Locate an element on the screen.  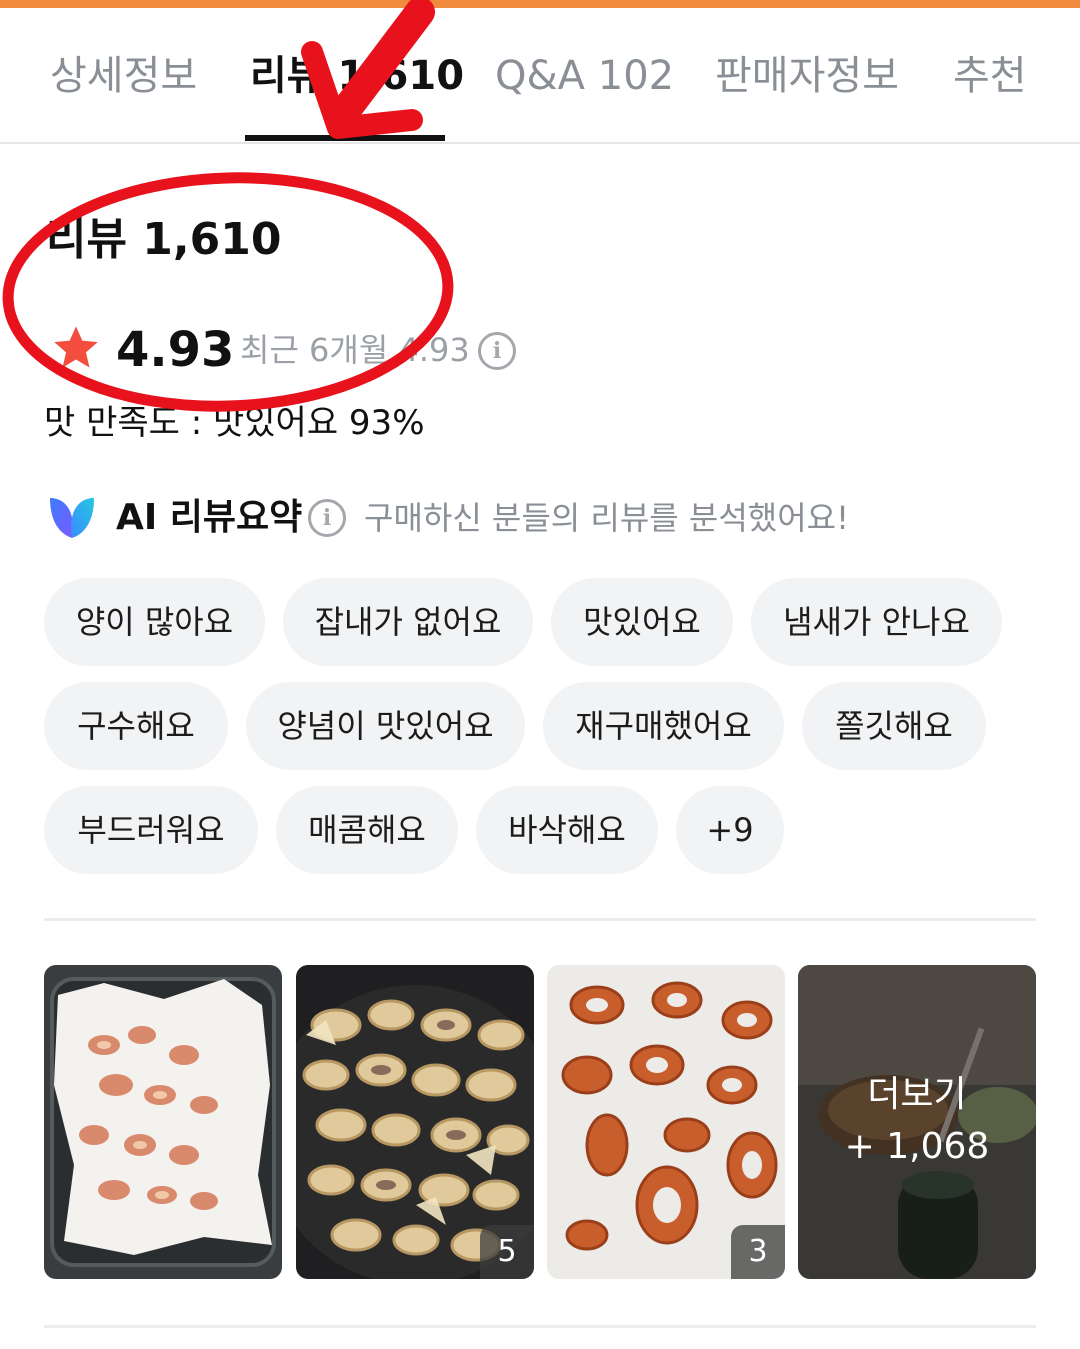
recent-rating: 최근 6개월 4.93 is located at coordinates (355, 350).